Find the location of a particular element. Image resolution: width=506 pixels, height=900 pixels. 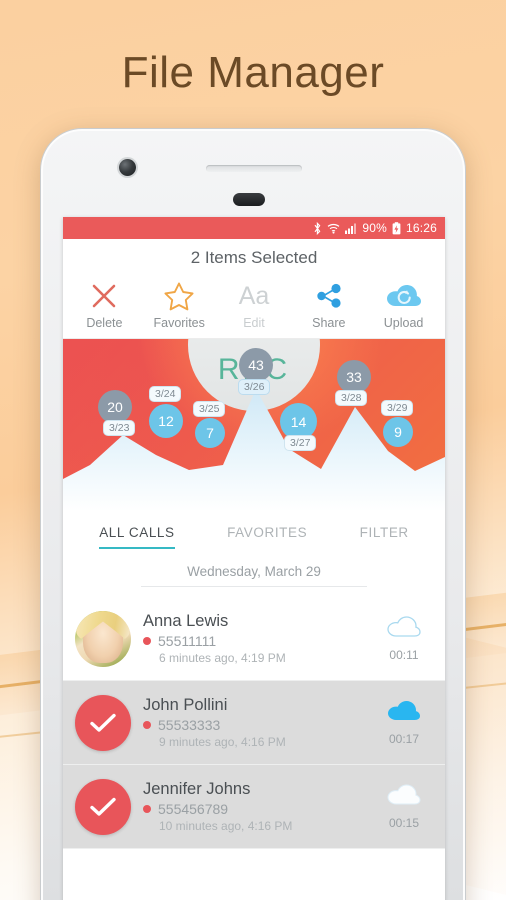

call-duration: 00:15 is located at coordinates (404, 823).